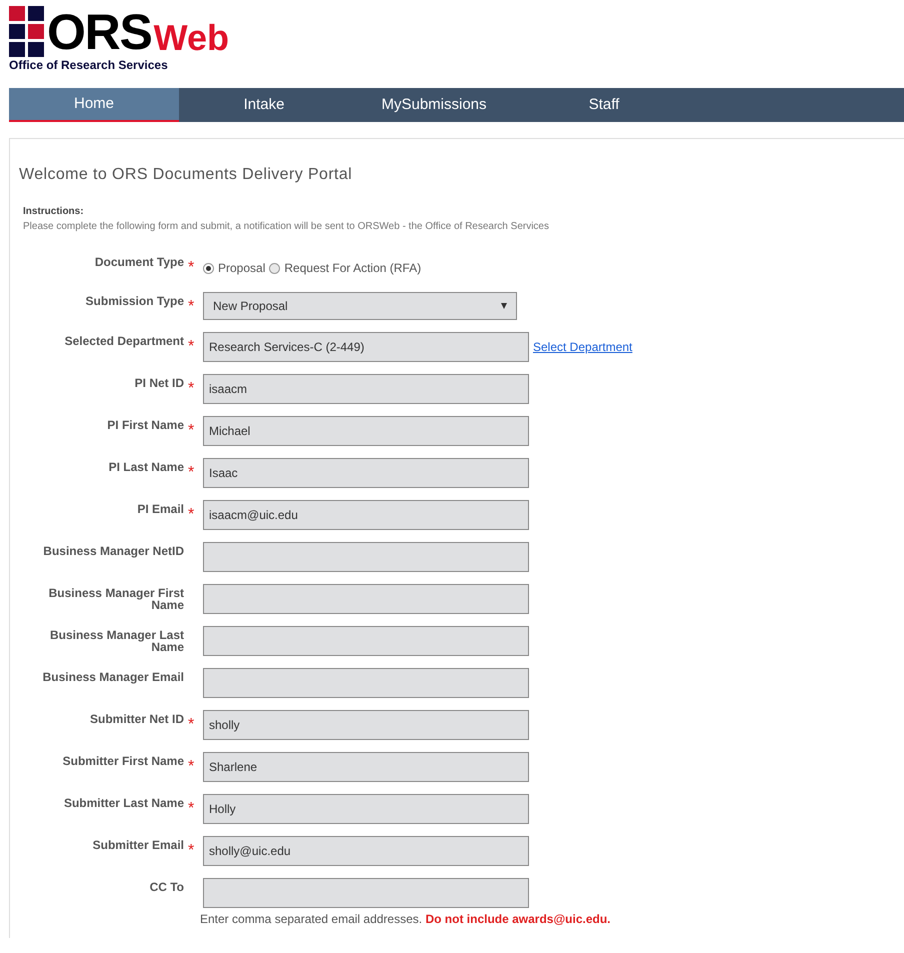 The width and height of the screenshot is (904, 953). I want to click on logo-subtitle: Office of Research Services, so click(89, 65).